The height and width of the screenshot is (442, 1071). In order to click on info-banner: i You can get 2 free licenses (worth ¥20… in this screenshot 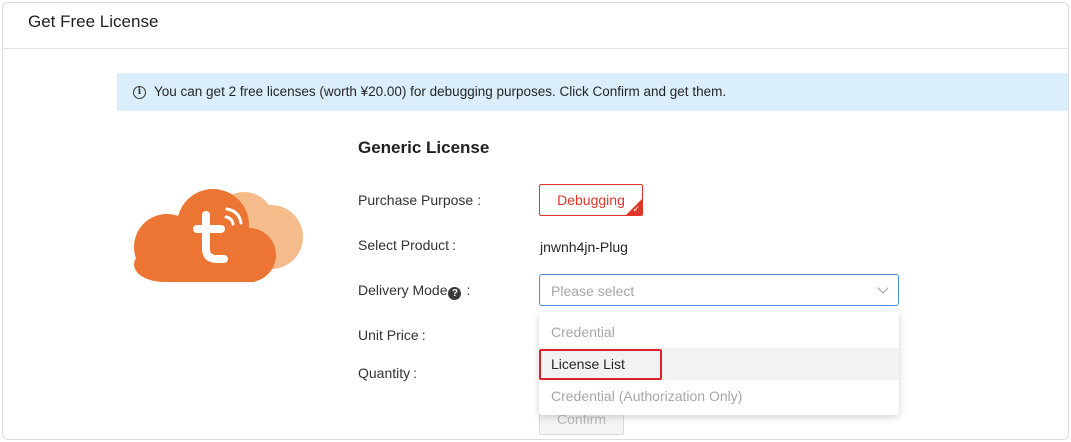, I will do `click(592, 92)`.